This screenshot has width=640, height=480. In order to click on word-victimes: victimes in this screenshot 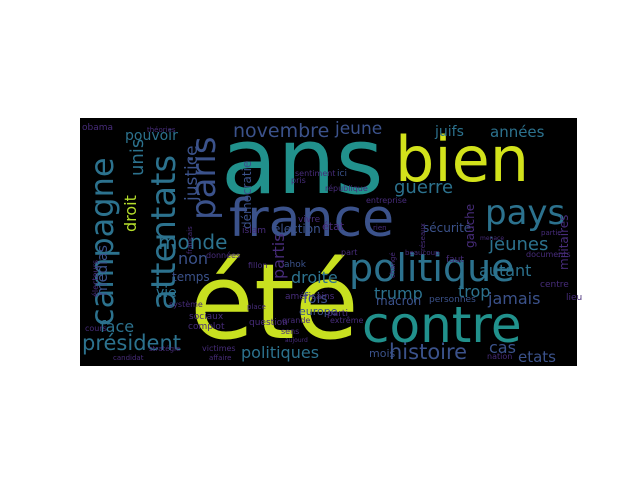, I will do `click(219, 348)`.